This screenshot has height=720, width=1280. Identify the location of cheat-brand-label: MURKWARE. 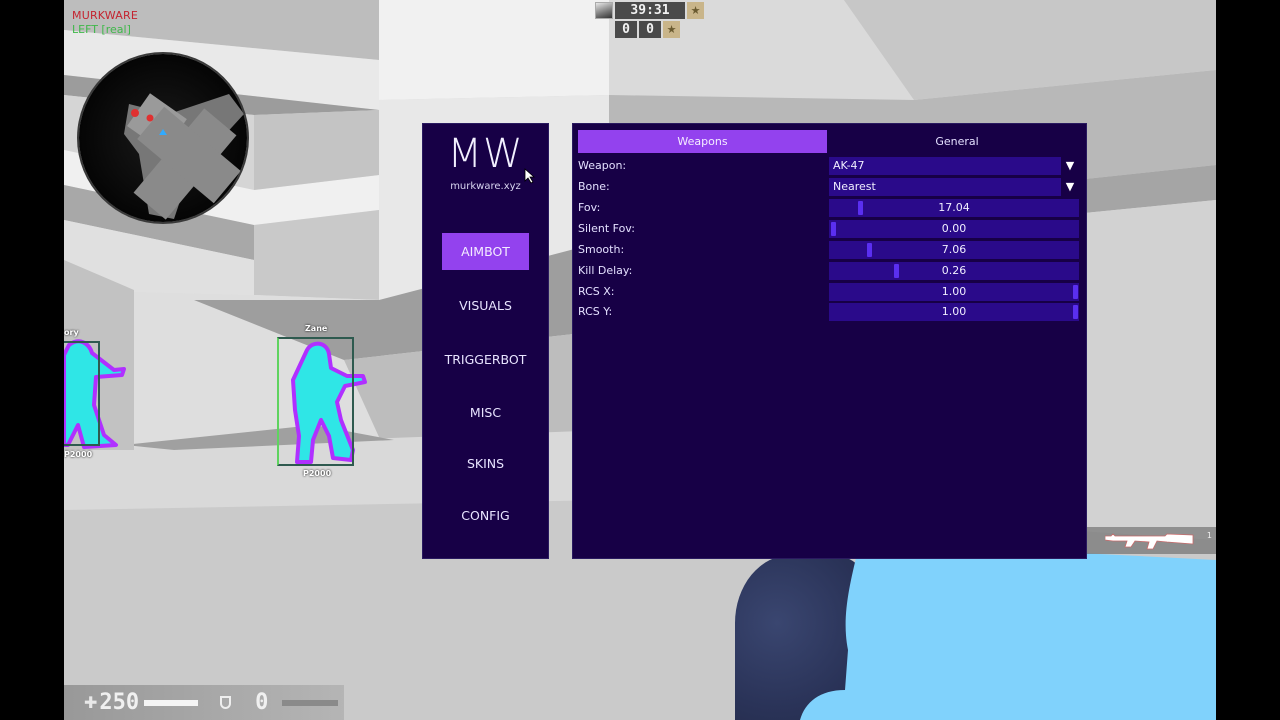
(105, 15).